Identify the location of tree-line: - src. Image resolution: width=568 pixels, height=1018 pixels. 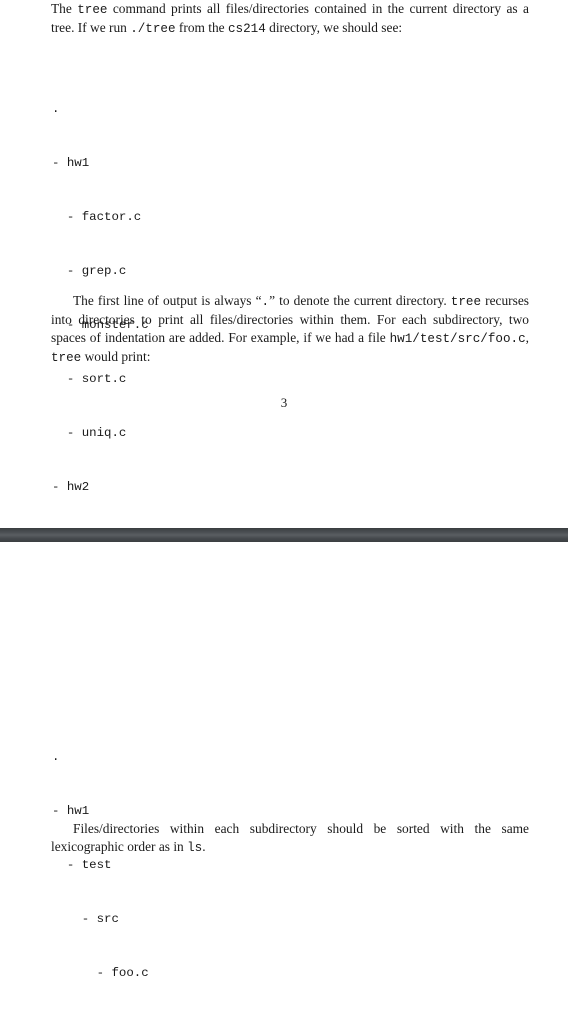
(85, 919).